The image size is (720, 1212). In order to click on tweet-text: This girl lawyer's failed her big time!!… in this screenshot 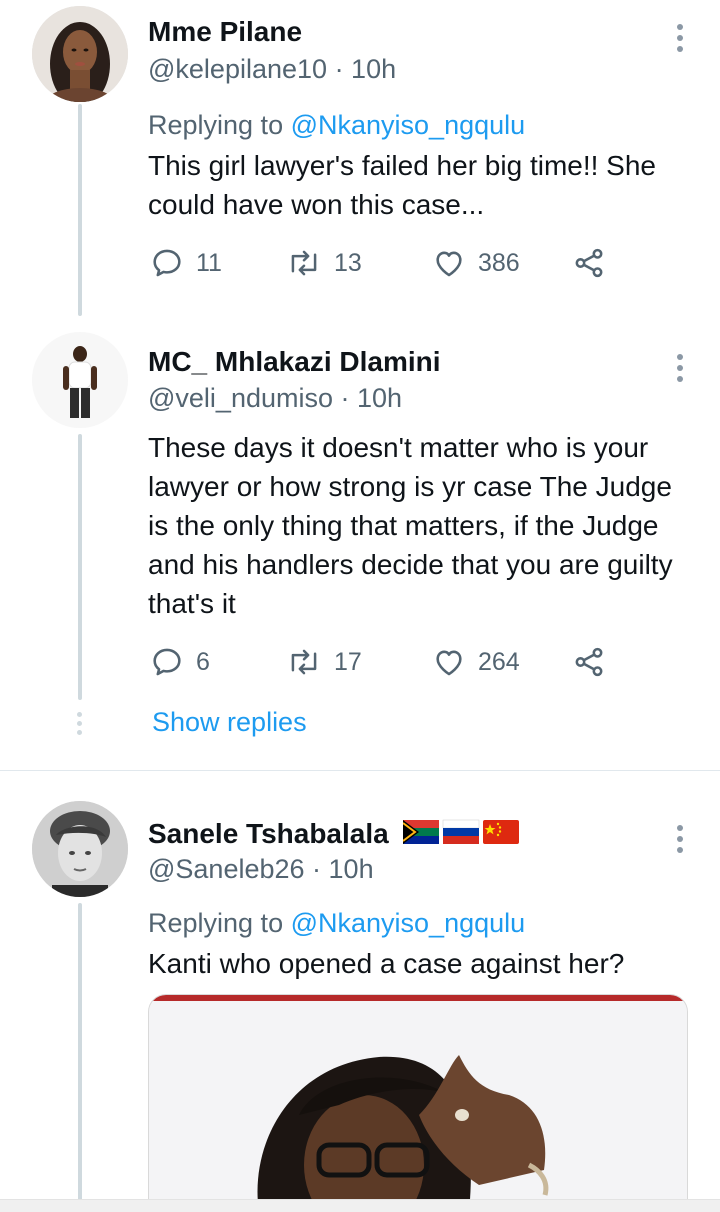, I will do `click(402, 185)`.